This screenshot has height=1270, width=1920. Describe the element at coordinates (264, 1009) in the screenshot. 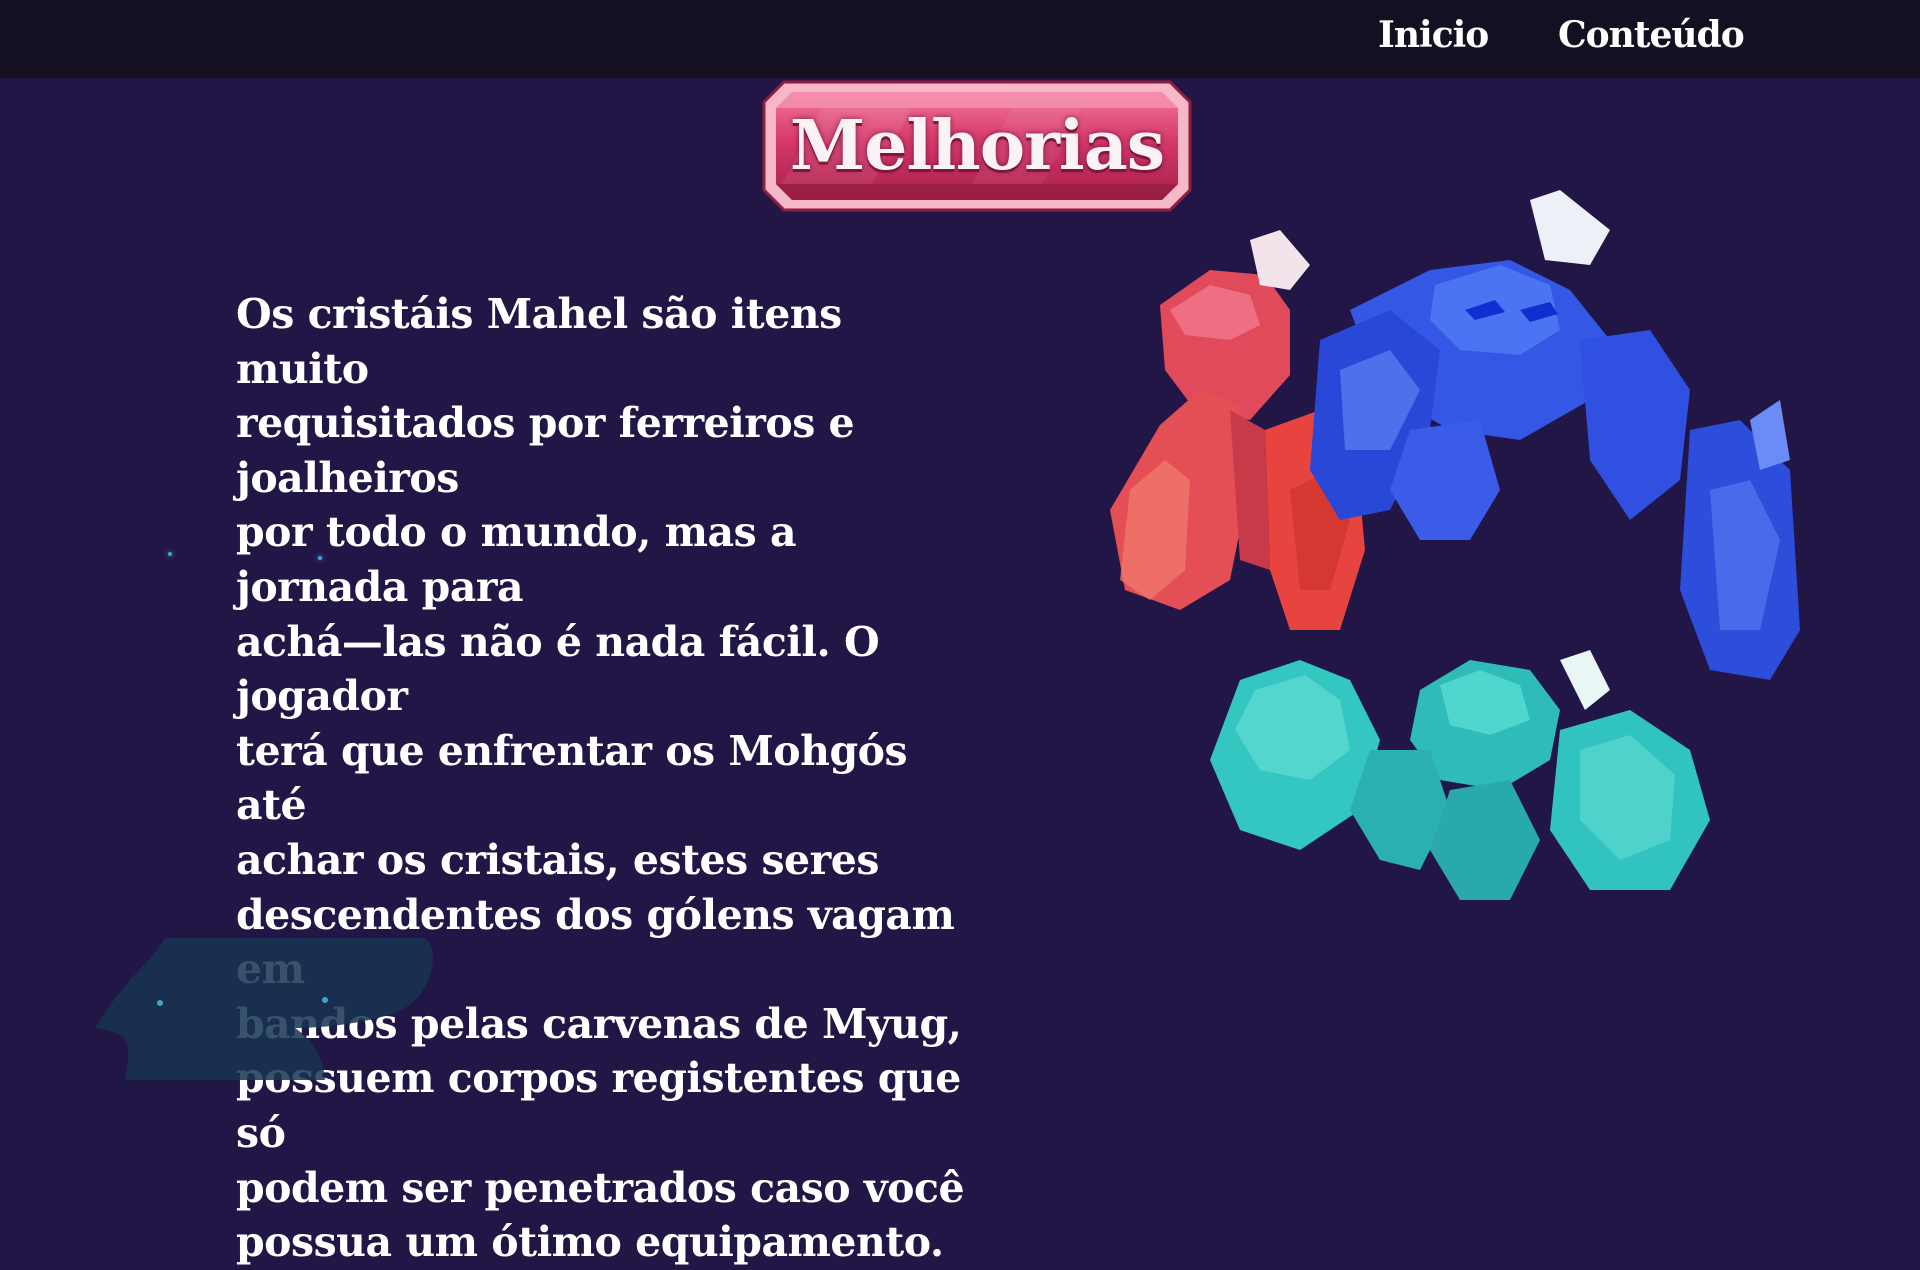

I see `creature-silhouette` at that location.